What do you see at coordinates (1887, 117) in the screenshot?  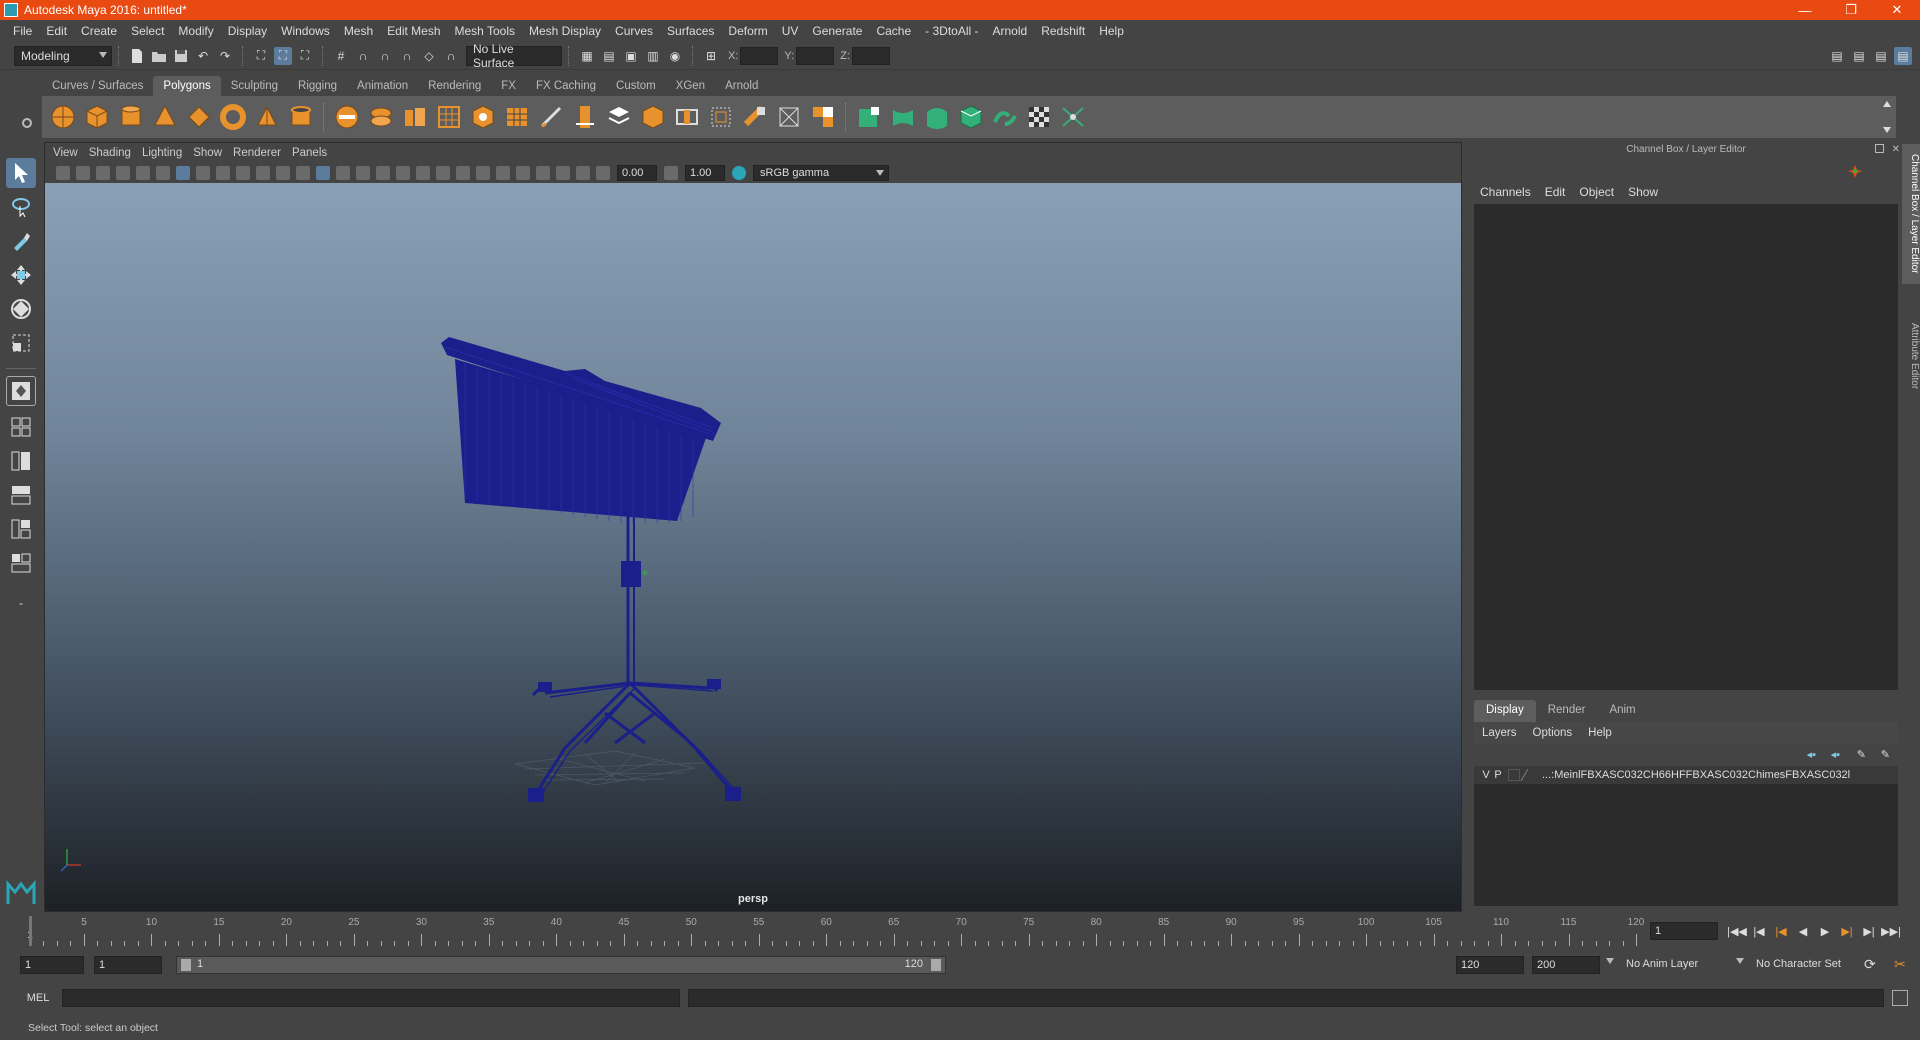 I see `shelf-scroll` at bounding box center [1887, 117].